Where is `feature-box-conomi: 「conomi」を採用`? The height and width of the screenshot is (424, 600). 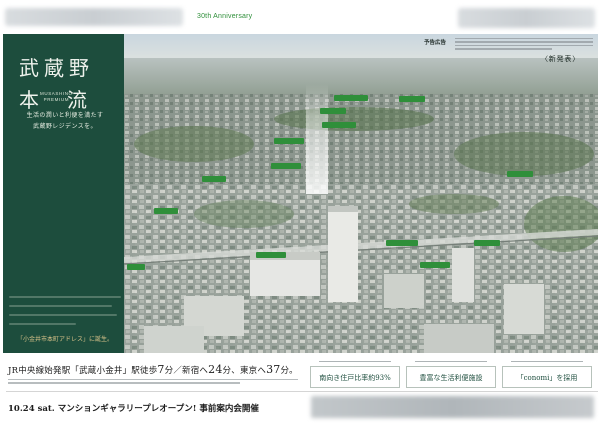 feature-box-conomi: 「conomi」を採用 is located at coordinates (547, 374).